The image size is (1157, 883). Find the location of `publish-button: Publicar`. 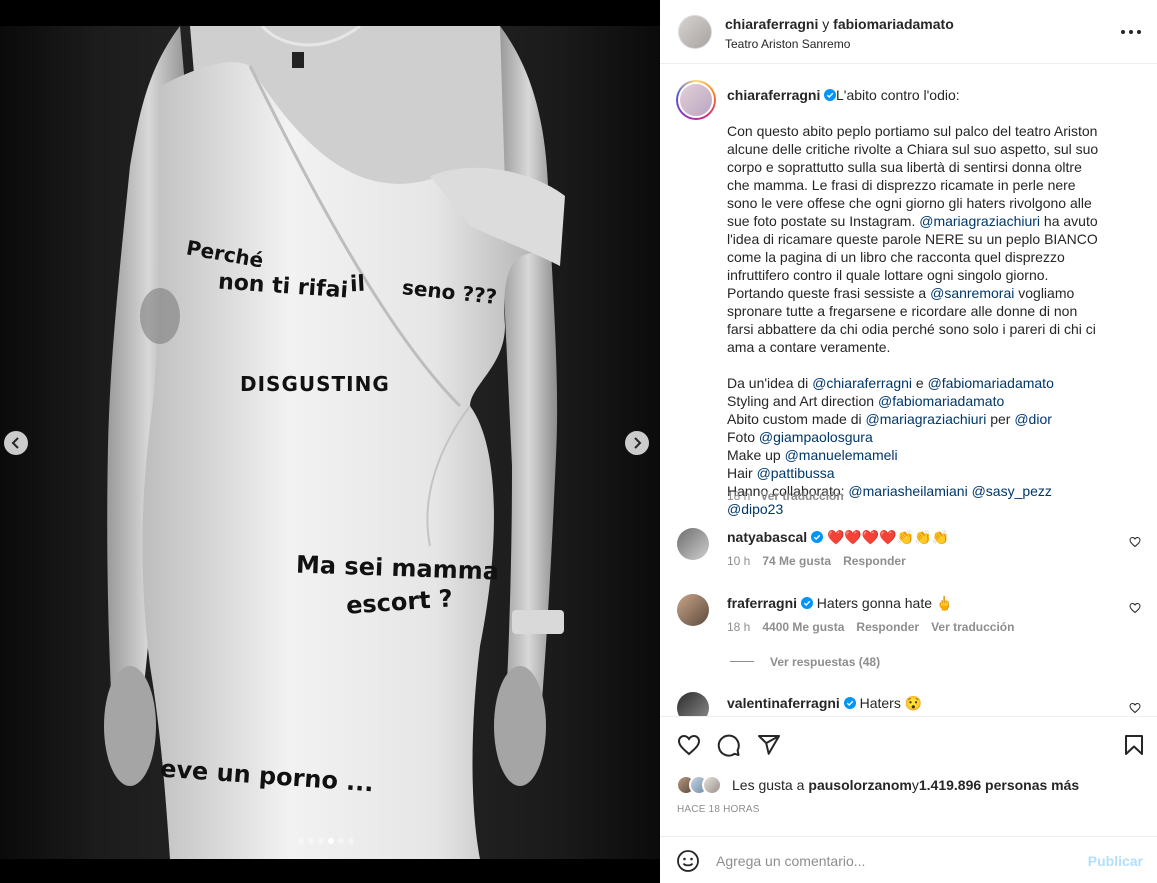

publish-button: Publicar is located at coordinates (1115, 861).